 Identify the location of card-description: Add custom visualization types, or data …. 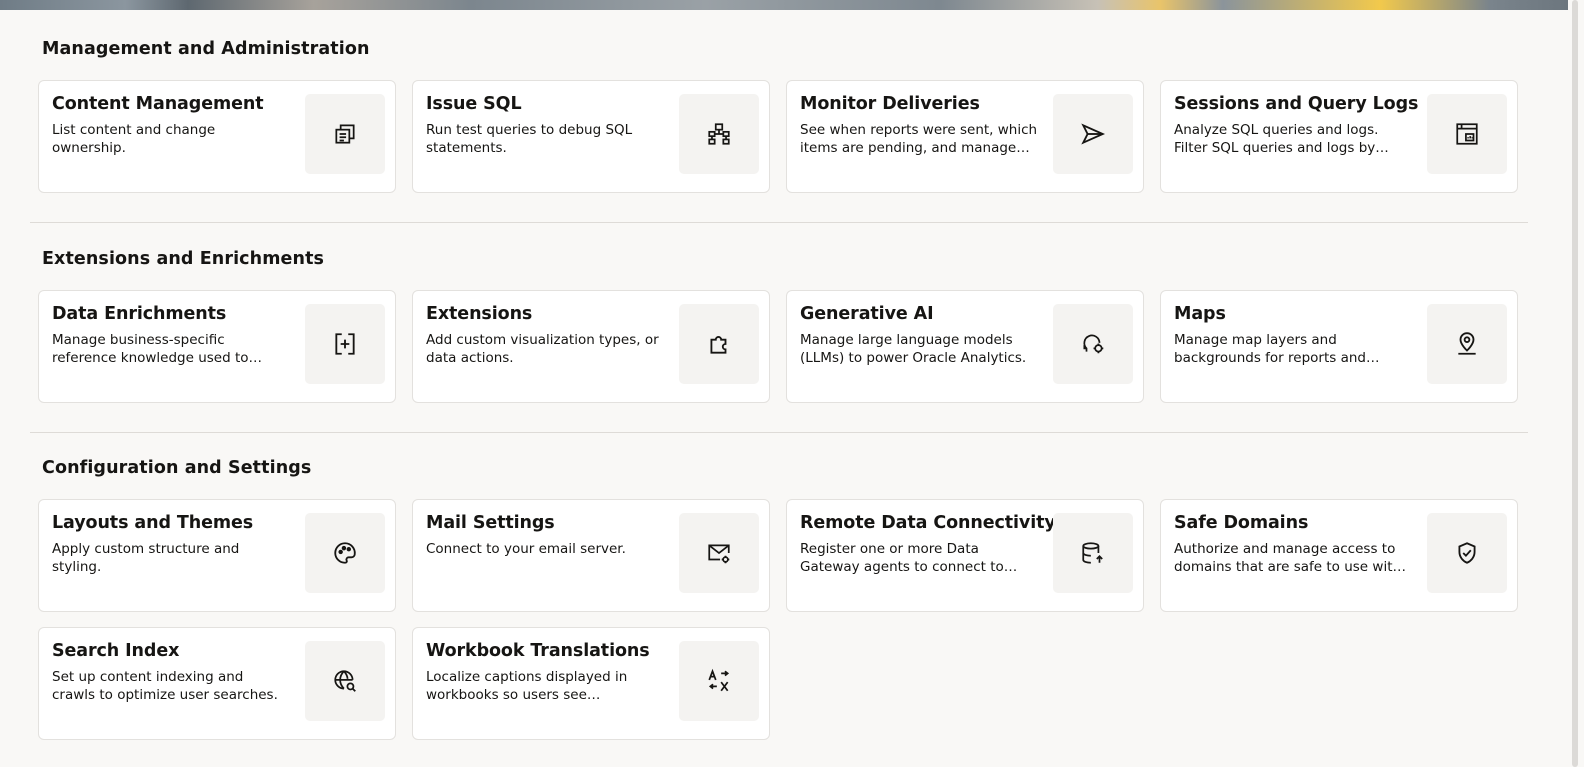
(542, 349).